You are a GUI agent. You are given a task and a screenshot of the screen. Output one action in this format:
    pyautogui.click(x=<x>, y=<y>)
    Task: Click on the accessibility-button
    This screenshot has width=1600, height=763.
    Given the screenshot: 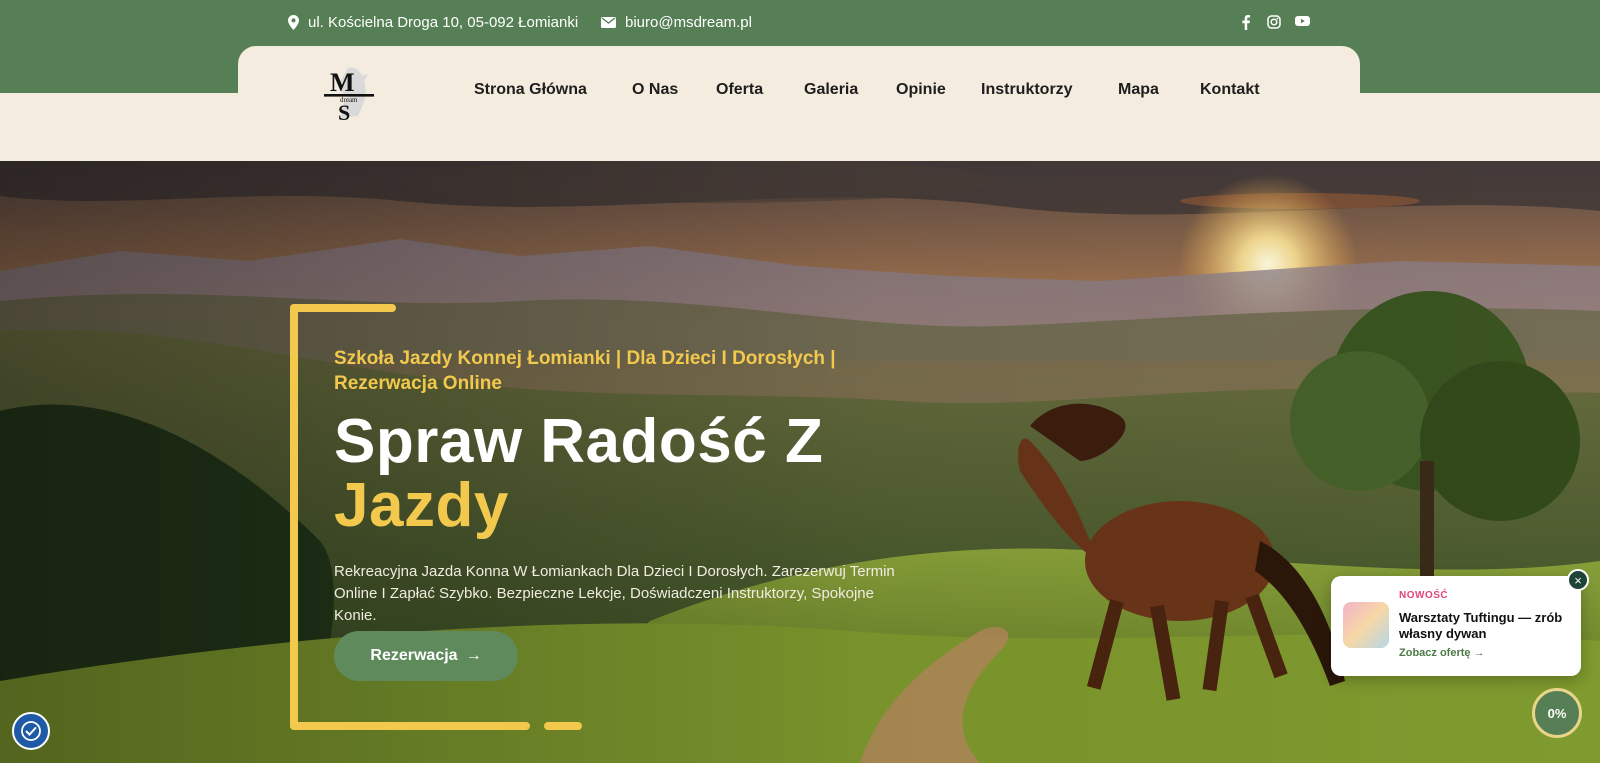 What is the action you would take?
    pyautogui.click(x=31, y=731)
    